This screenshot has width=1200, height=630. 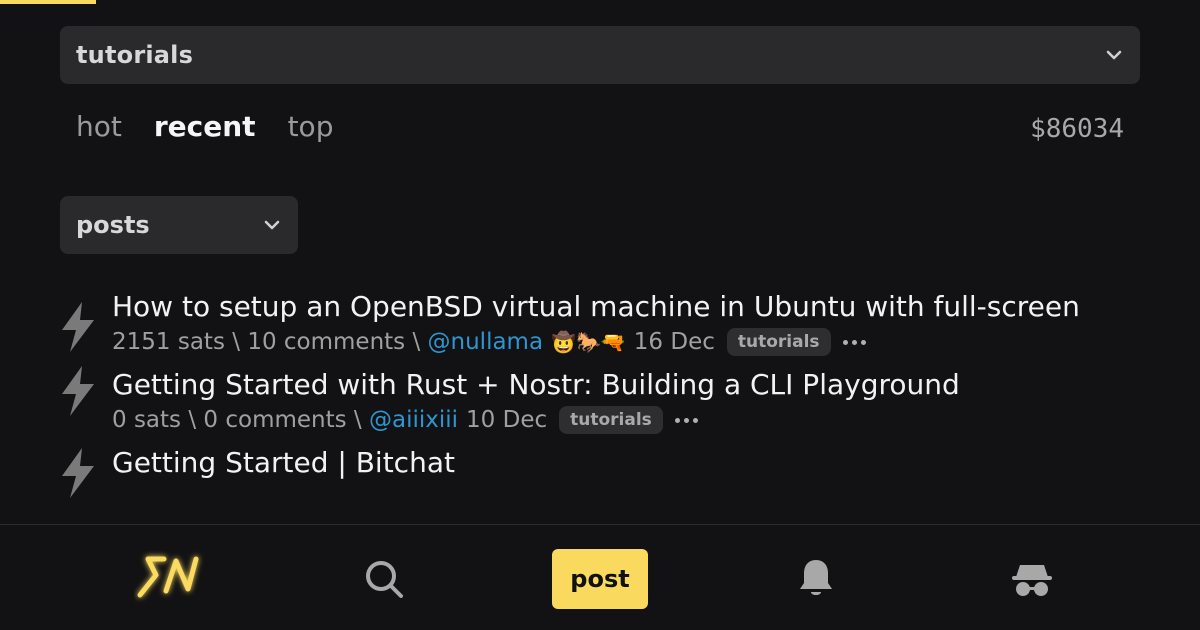 I want to click on post-button: post, so click(x=600, y=579).